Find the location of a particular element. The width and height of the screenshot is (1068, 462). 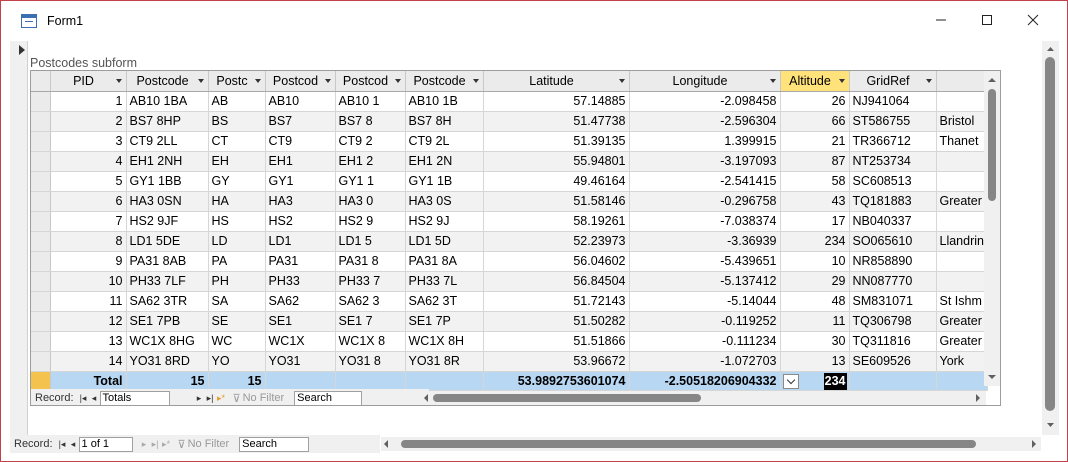

cell-pid: 8 is located at coordinates (88, 241).